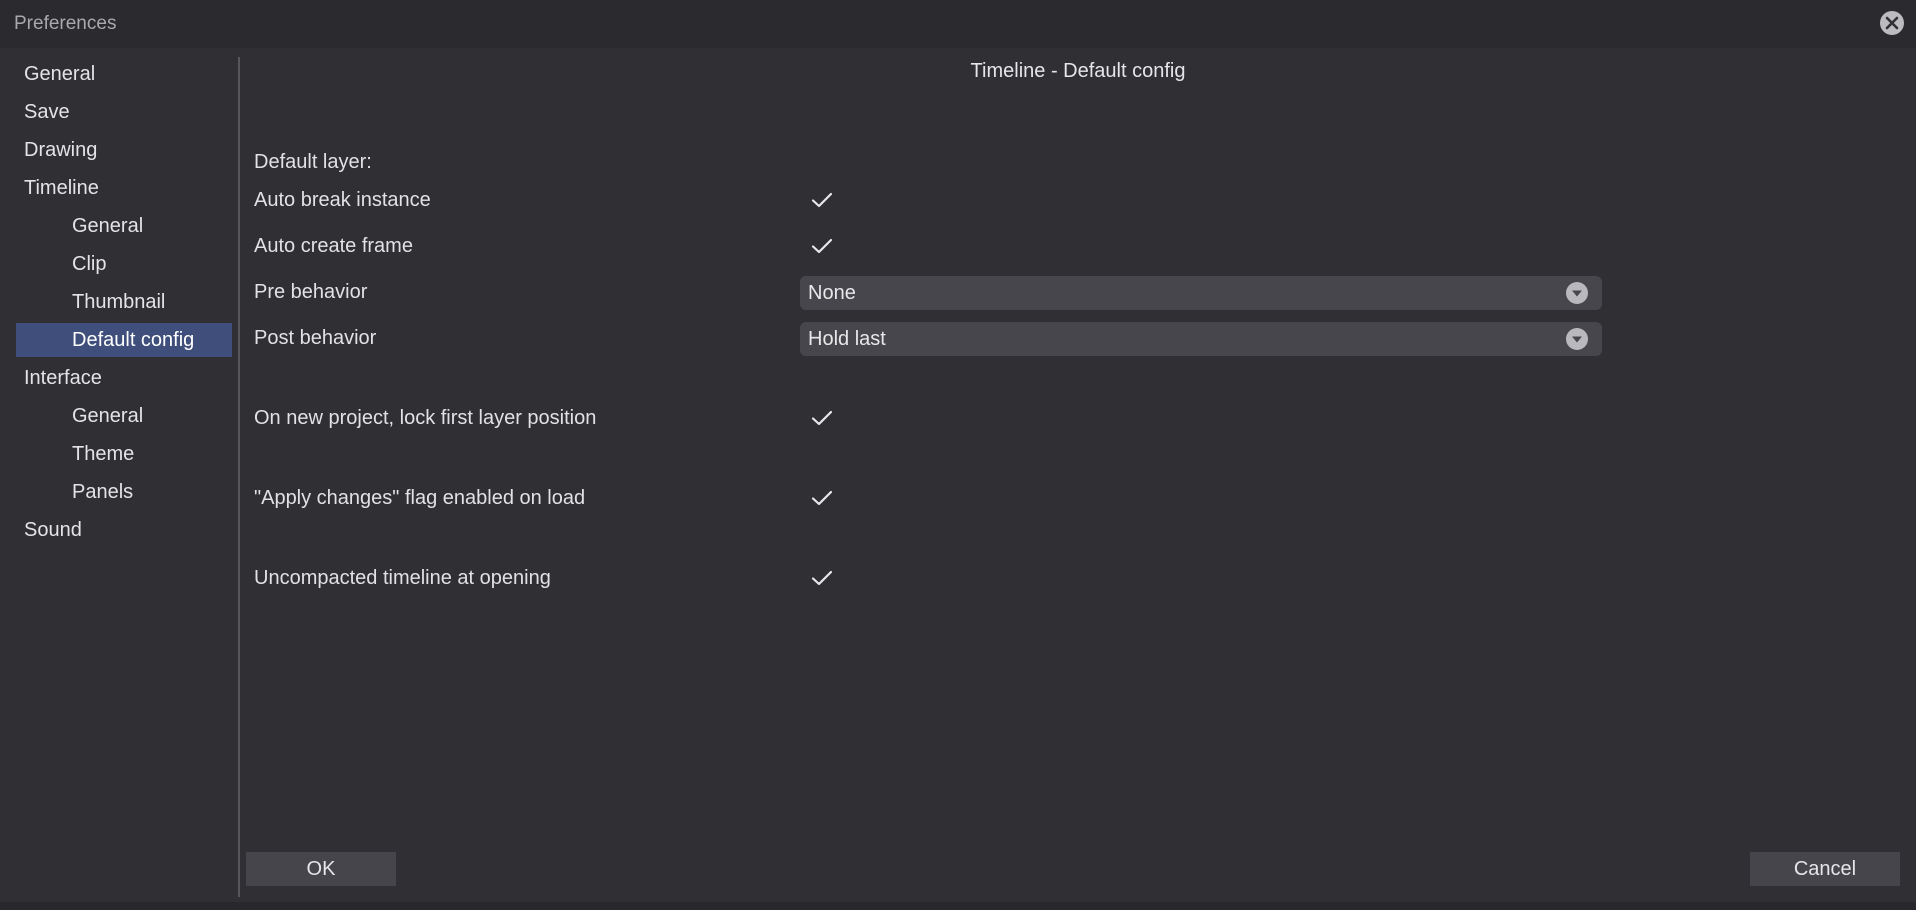  I want to click on sidebar-item-drawing: Drawing, so click(60, 150).